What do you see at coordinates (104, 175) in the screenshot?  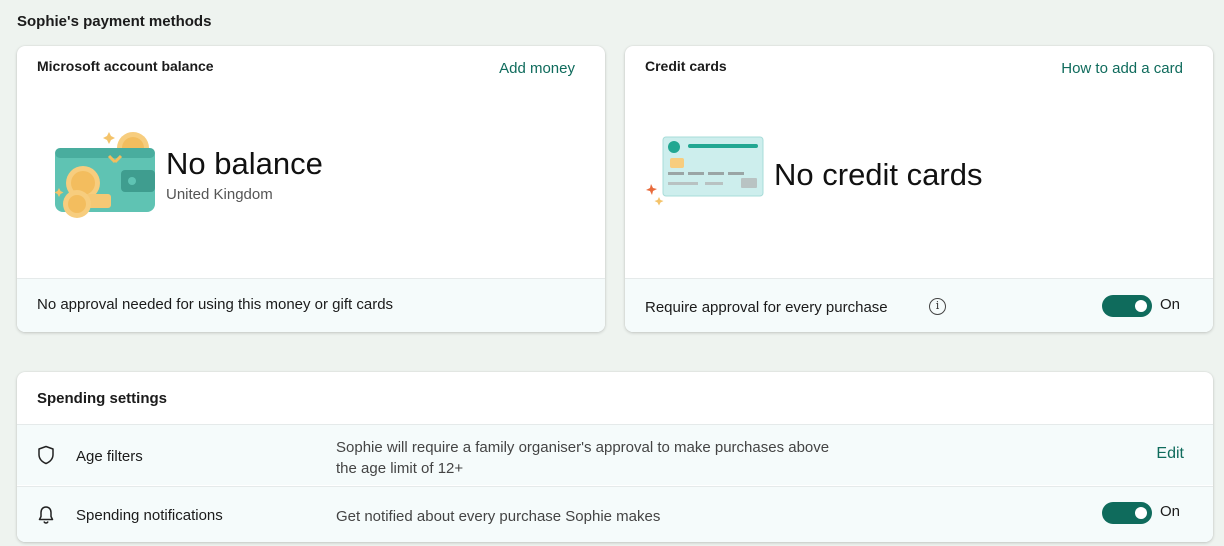 I see `wallet-coins-icon` at bounding box center [104, 175].